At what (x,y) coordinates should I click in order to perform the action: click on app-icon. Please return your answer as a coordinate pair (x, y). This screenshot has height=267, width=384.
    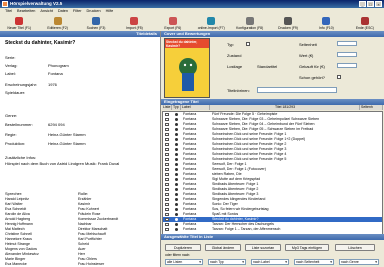
    Looking at the image, I should click on (5, 4).